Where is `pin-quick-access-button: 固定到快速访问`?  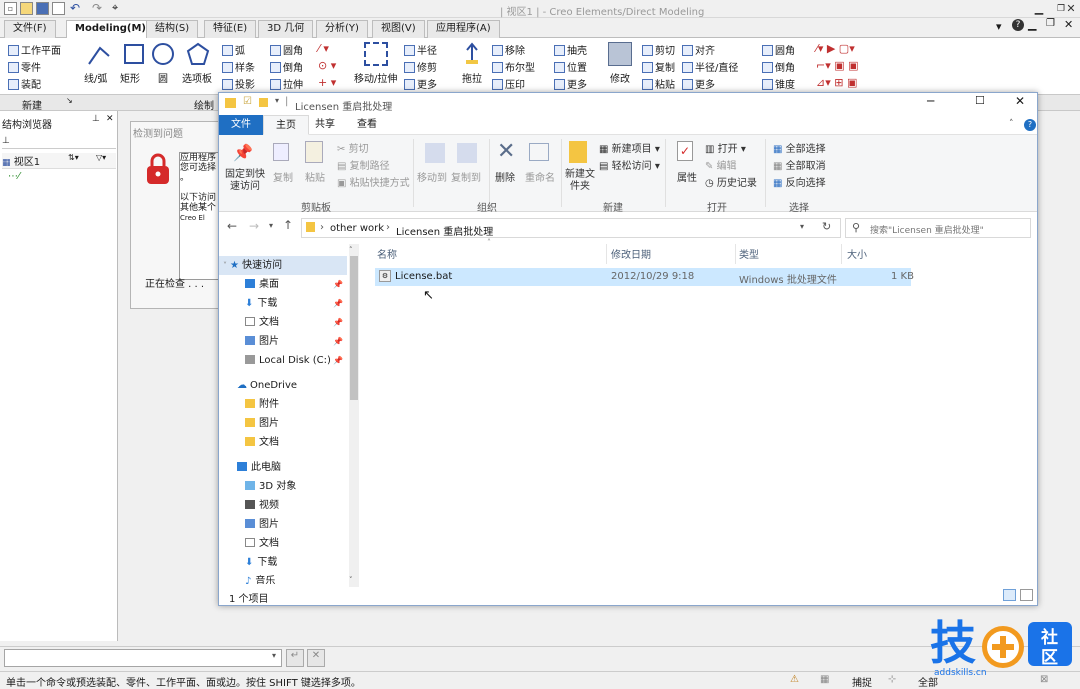 pin-quick-access-button: 固定到快速访问 is located at coordinates (245, 181).